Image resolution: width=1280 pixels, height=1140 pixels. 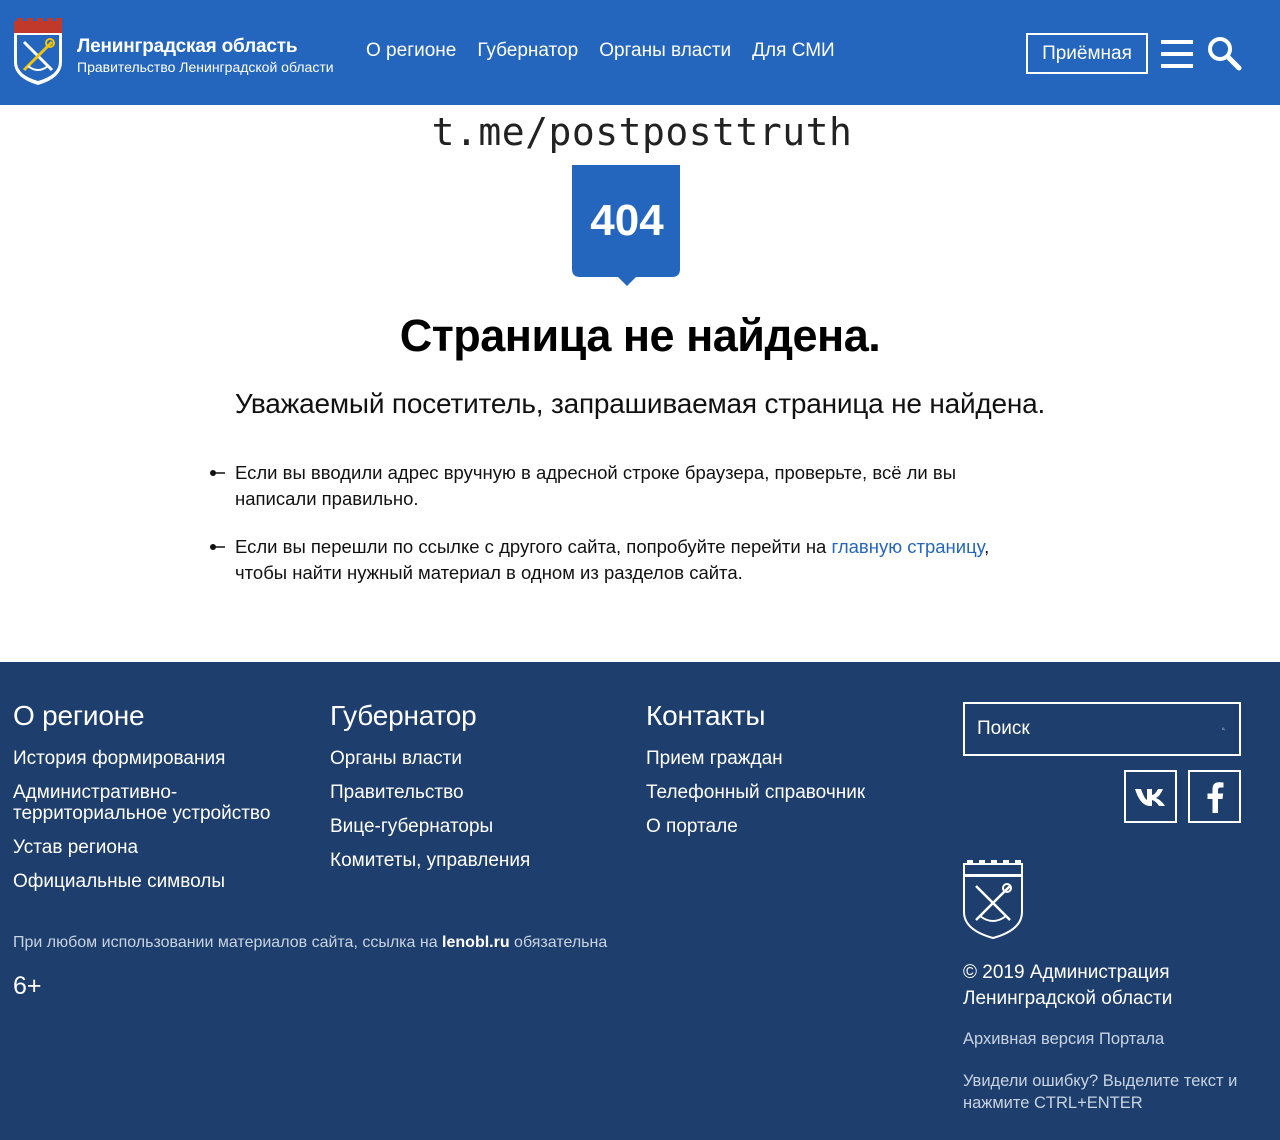 What do you see at coordinates (430, 758) in the screenshot?
I see `footer-link: Органы власти` at bounding box center [430, 758].